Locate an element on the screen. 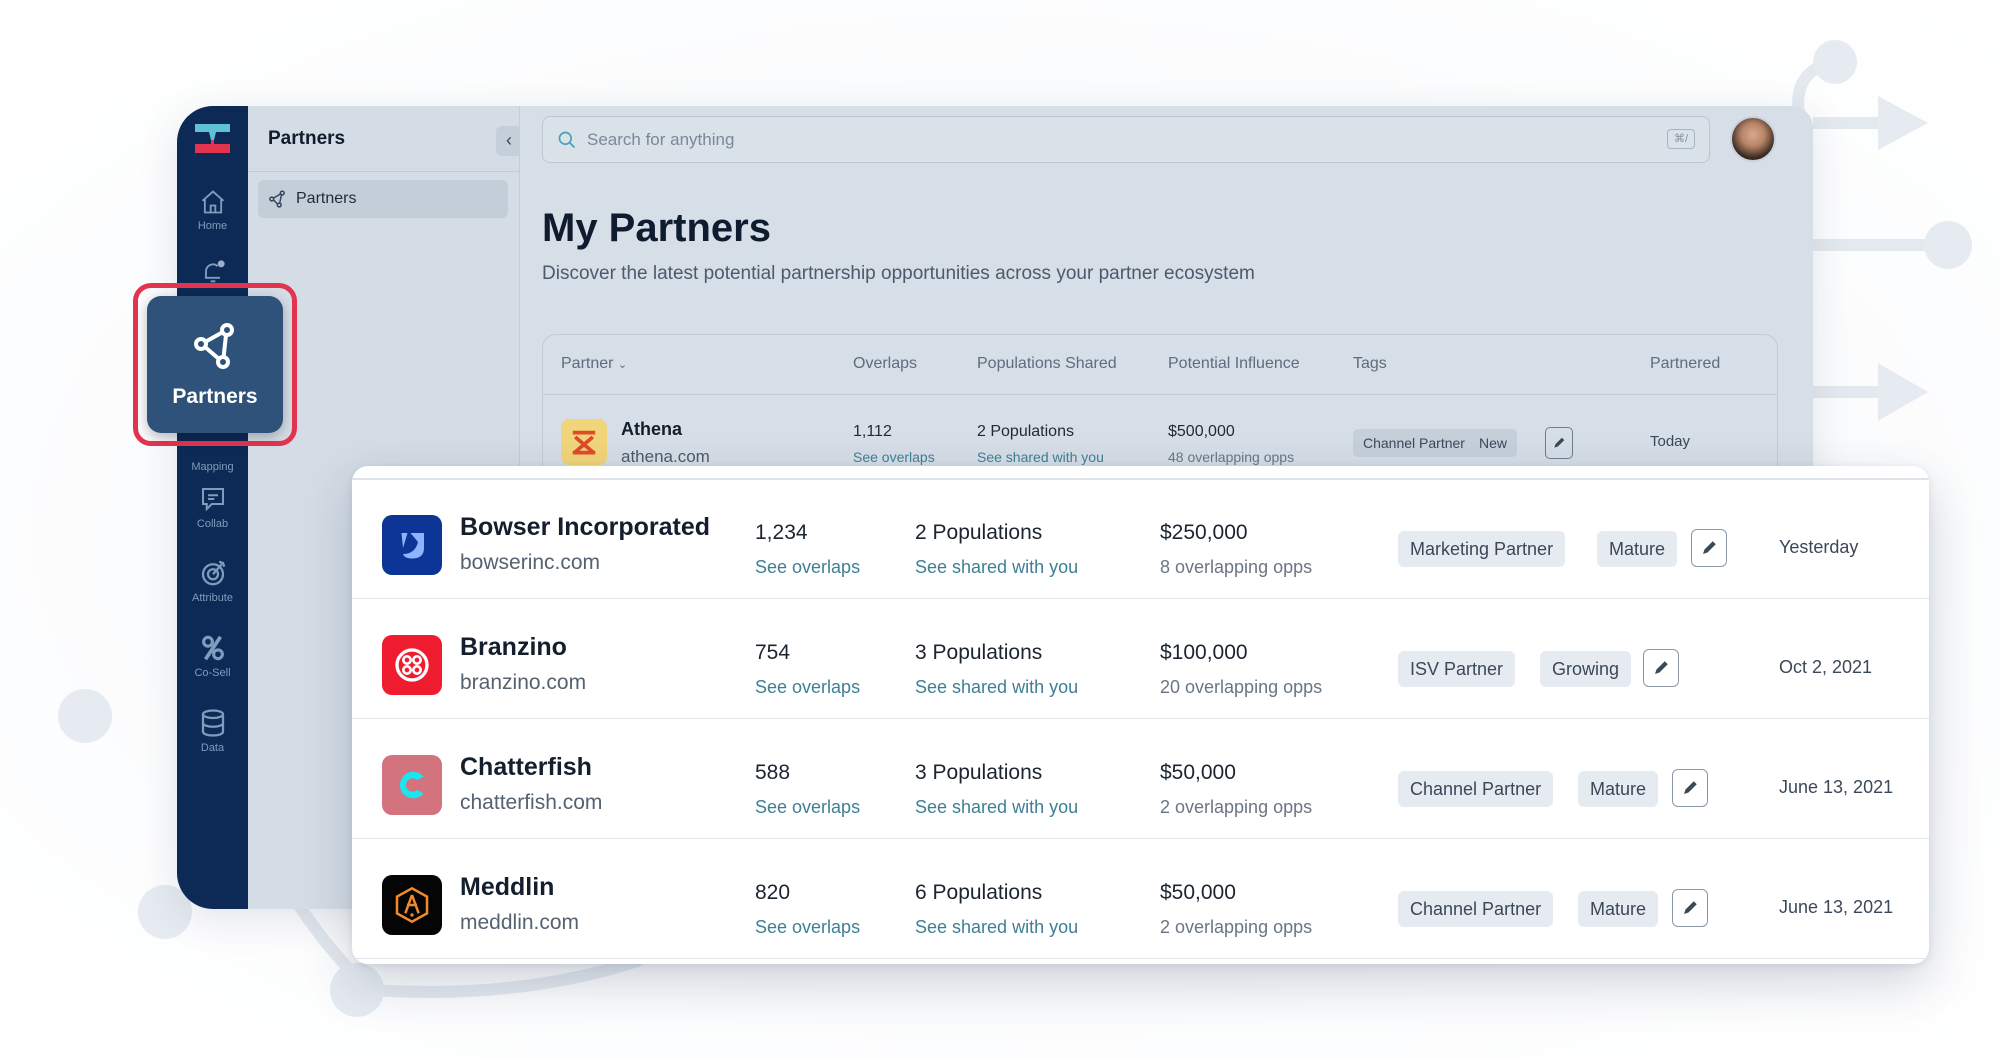 The width and height of the screenshot is (1999, 1059). partner-name: Branzino is located at coordinates (513, 647).